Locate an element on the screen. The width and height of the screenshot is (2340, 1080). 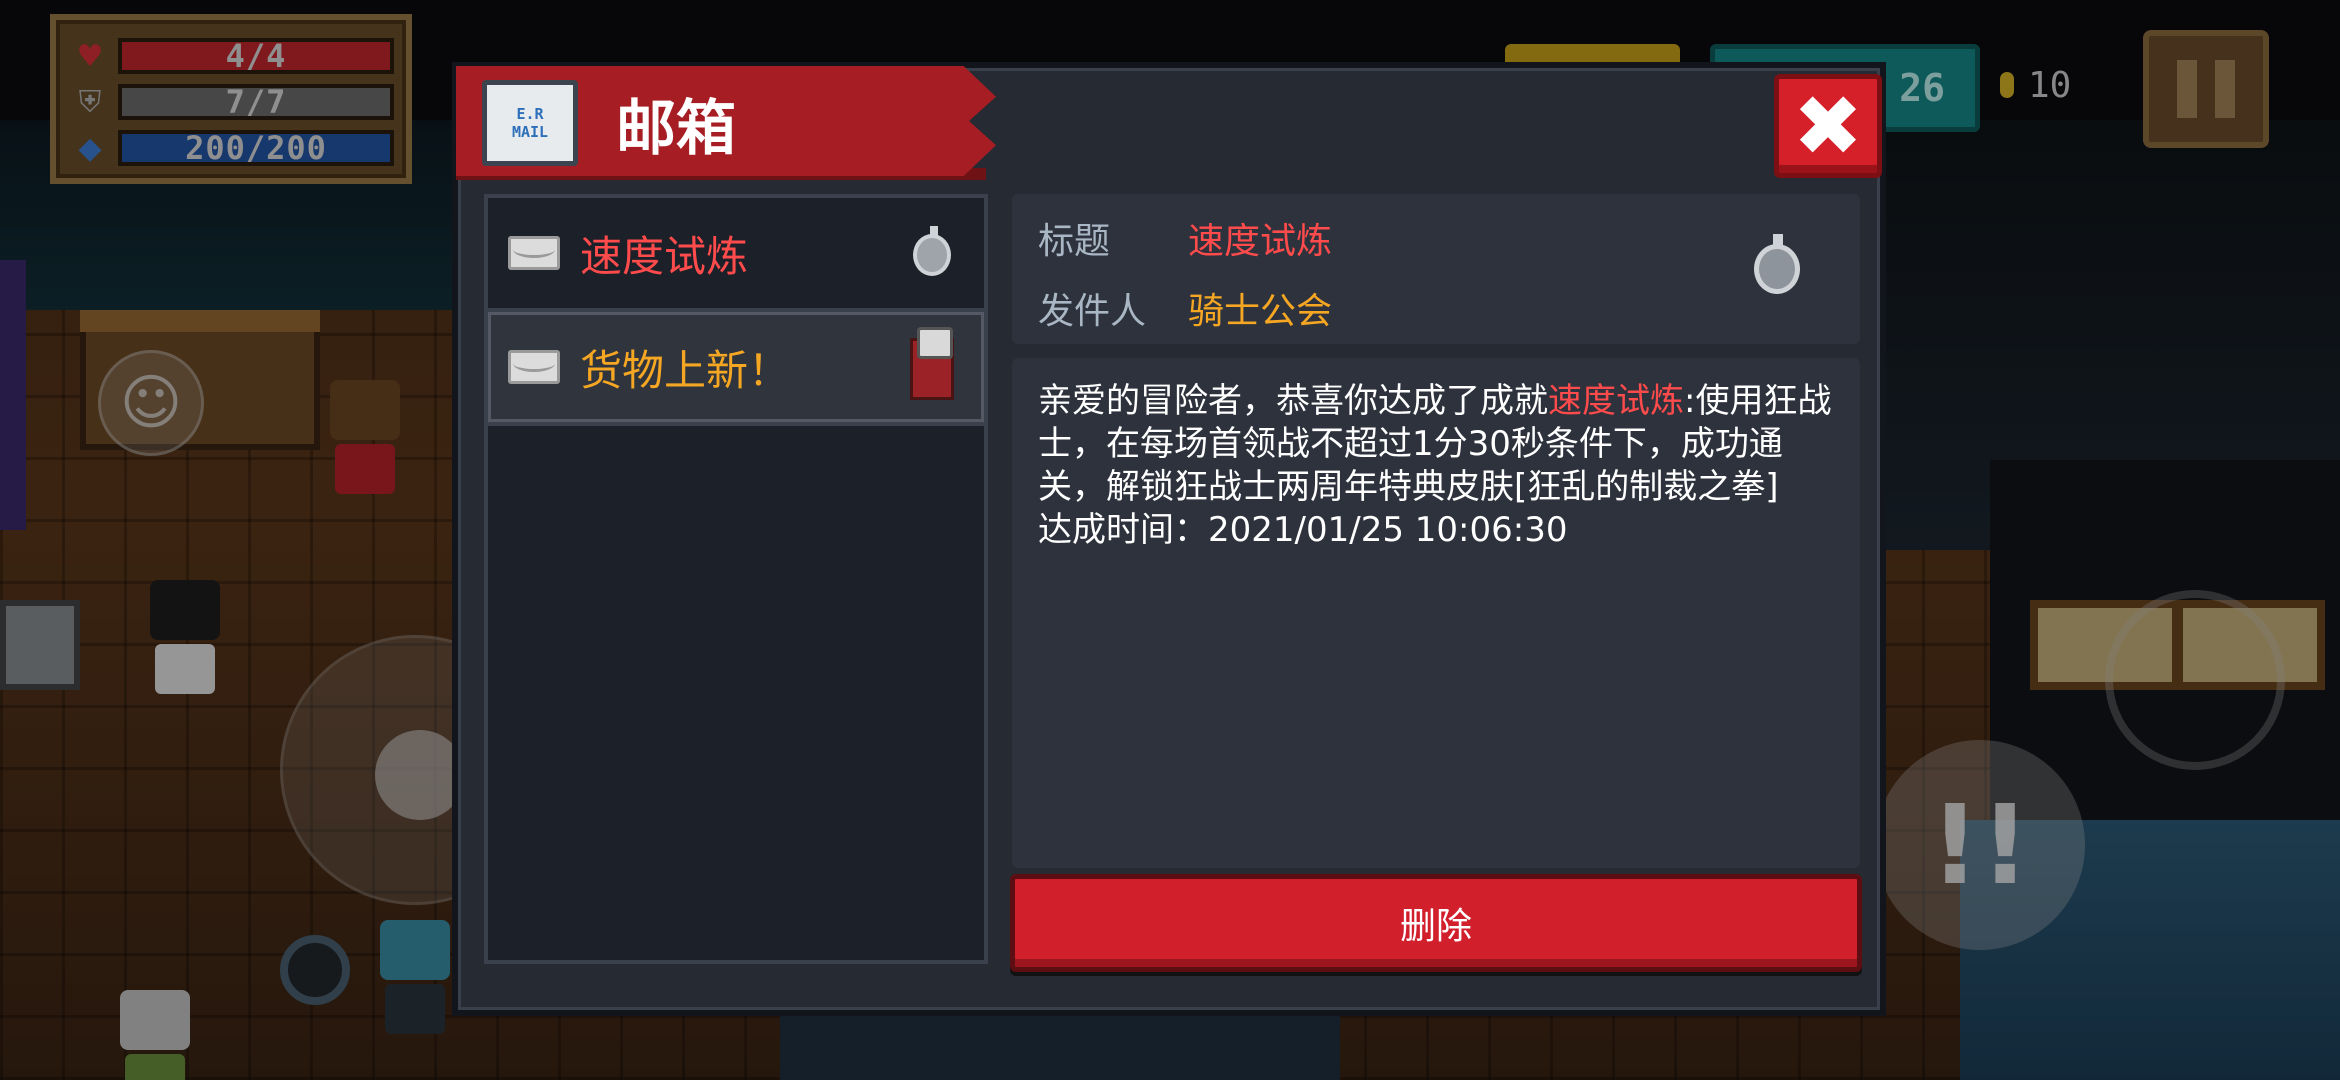
subject-label: 标题 is located at coordinates (1074, 241).